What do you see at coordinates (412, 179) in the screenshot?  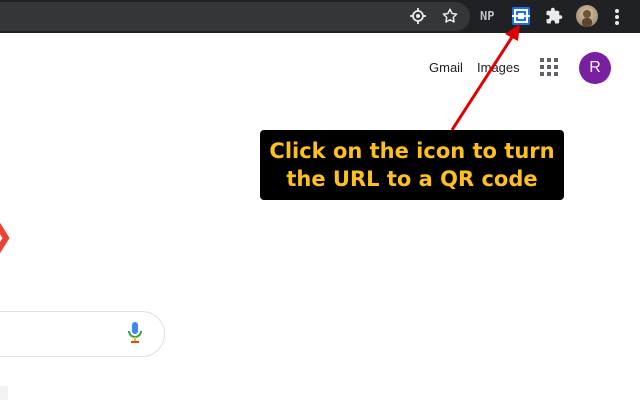 I see `callout-line-2: the URL to a QR code` at bounding box center [412, 179].